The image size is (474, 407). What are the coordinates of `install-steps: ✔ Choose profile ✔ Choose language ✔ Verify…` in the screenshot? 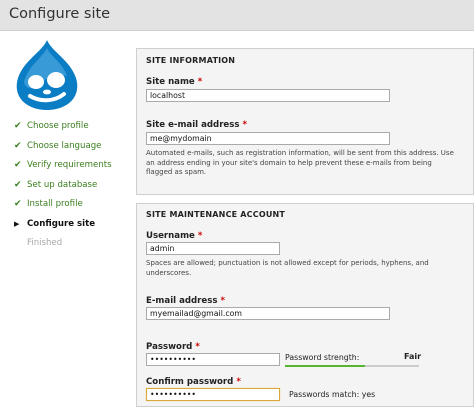 It's located at (63, 189).